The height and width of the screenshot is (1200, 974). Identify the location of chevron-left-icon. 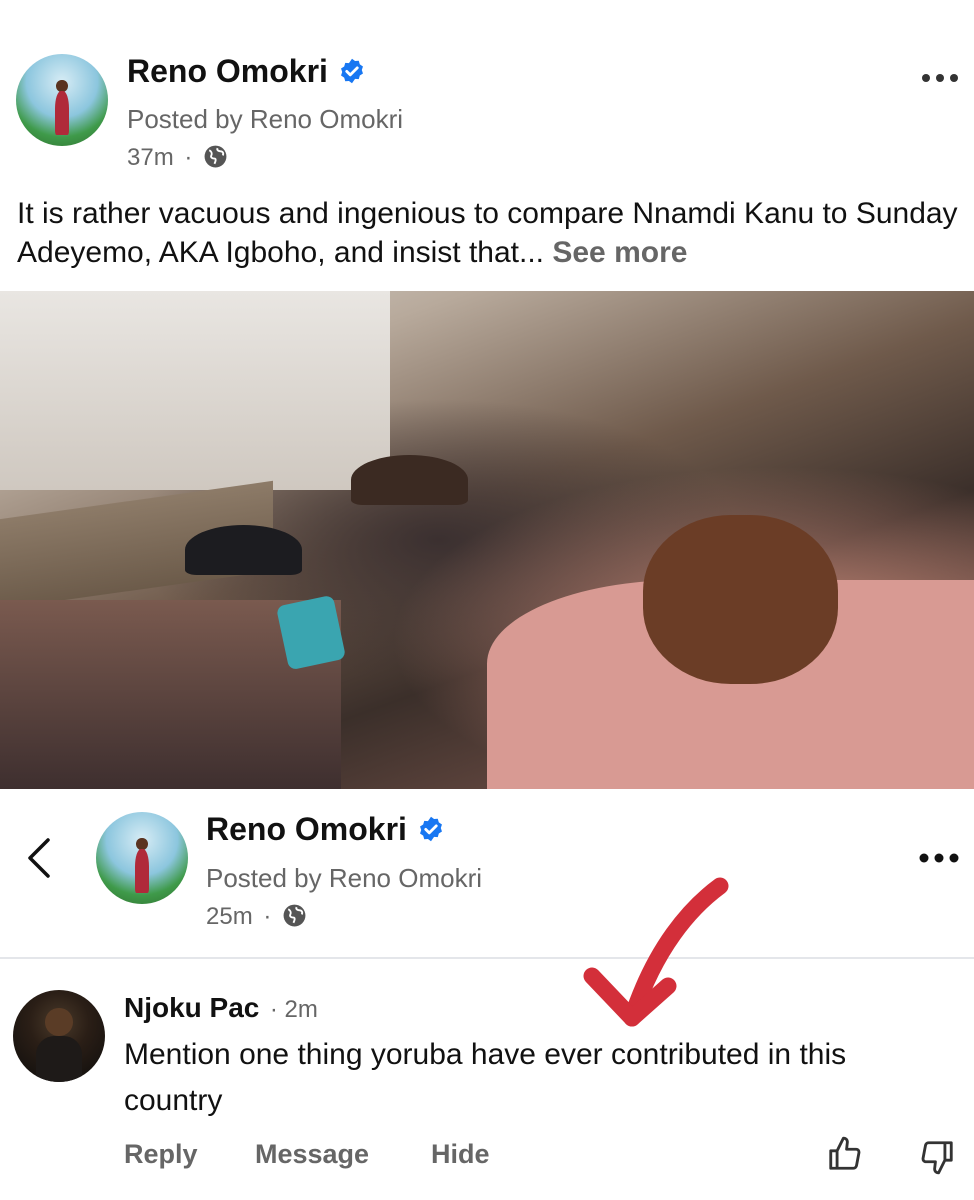
(39, 858).